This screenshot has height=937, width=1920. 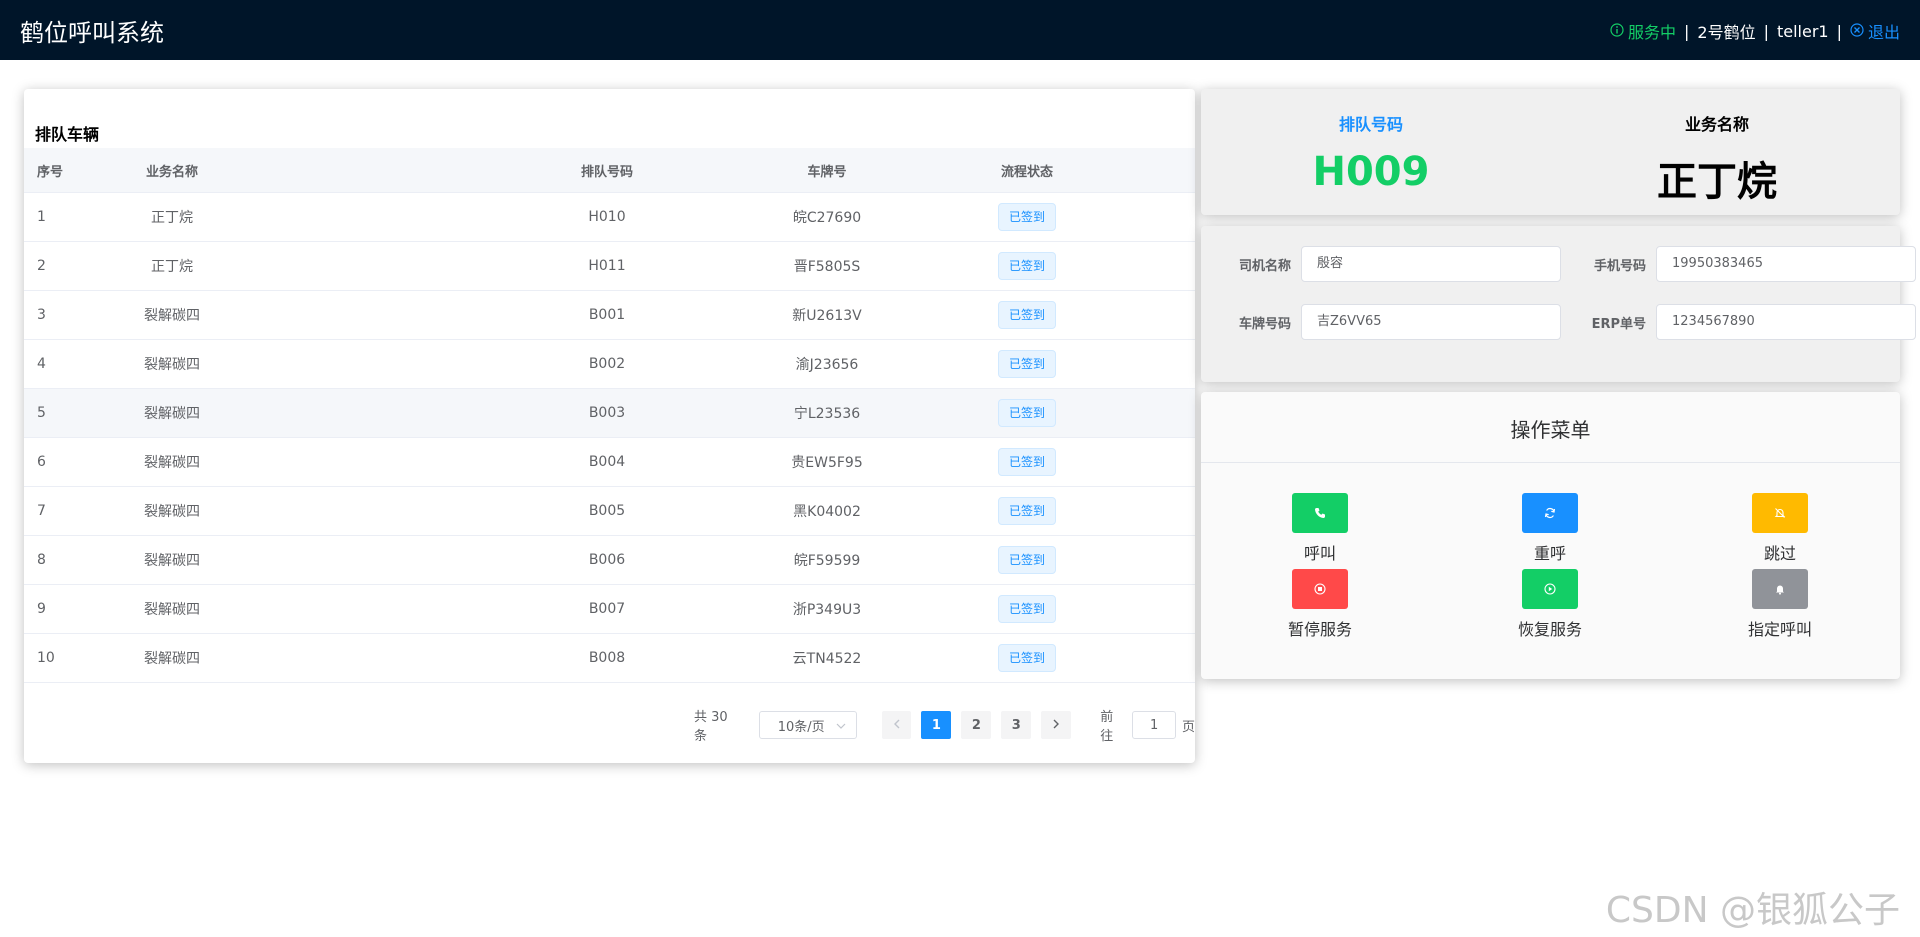 I want to click on recall-action: 重呼, so click(x=1550, y=528).